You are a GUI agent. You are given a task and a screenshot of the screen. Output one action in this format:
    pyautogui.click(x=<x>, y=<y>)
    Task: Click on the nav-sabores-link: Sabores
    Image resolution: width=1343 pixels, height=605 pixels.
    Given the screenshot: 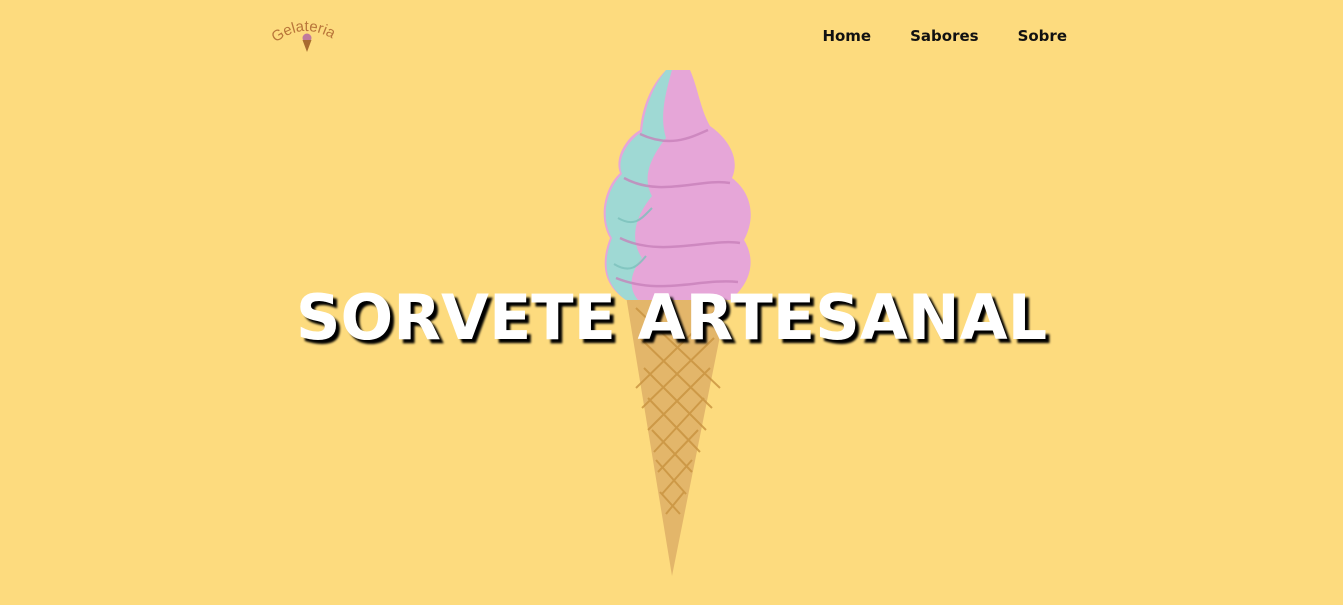 What is the action you would take?
    pyautogui.click(x=924, y=36)
    